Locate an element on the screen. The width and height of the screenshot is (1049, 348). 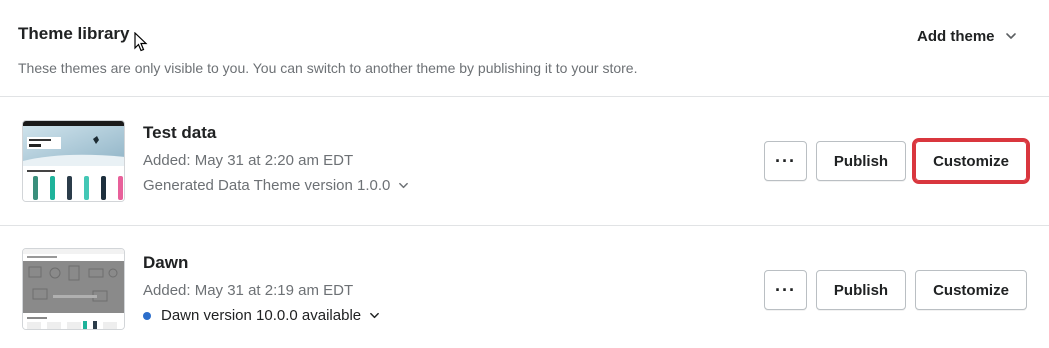
theme-added-date: Added: May 31 at 2:20 am EDT is located at coordinates (248, 160).